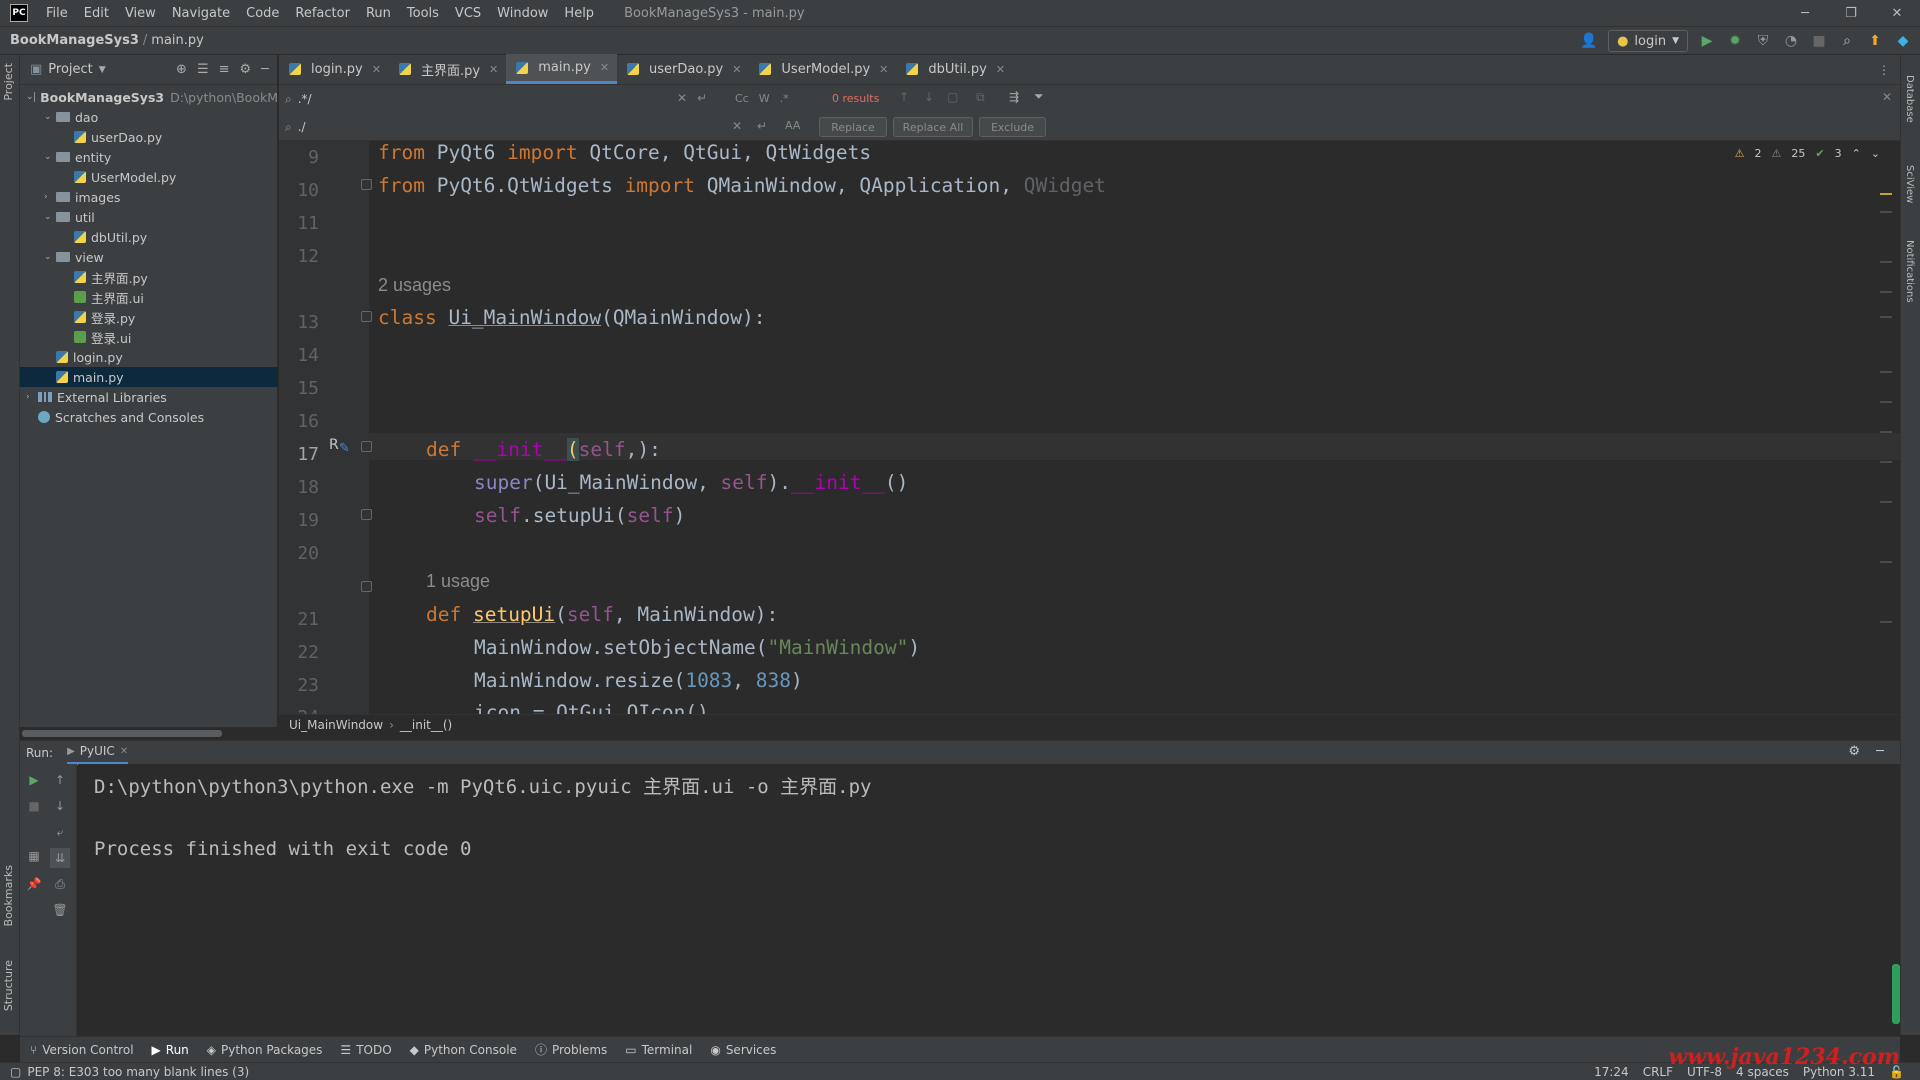 Image resolution: width=1920 pixels, height=1080 pixels. Describe the element at coordinates (952, 97) in the screenshot. I see `select-all-icon: ▢` at that location.